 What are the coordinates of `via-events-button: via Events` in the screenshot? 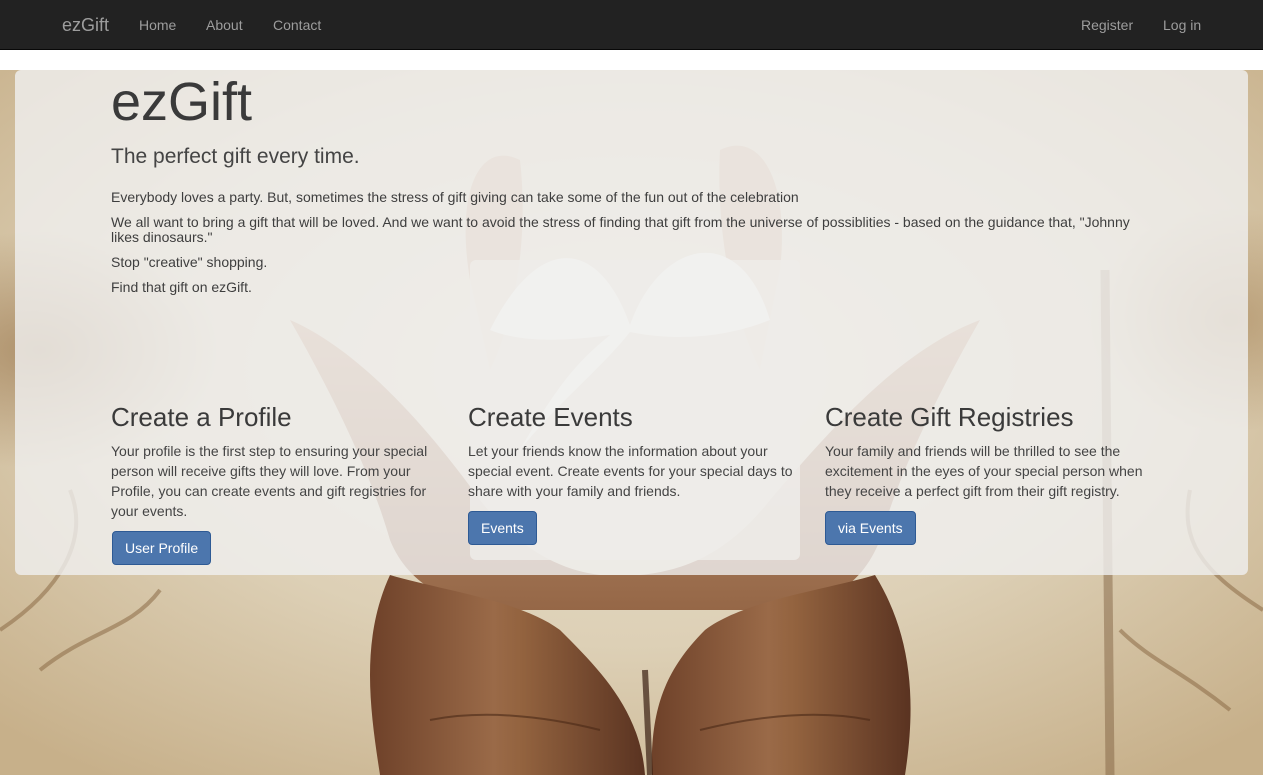 It's located at (870, 528).